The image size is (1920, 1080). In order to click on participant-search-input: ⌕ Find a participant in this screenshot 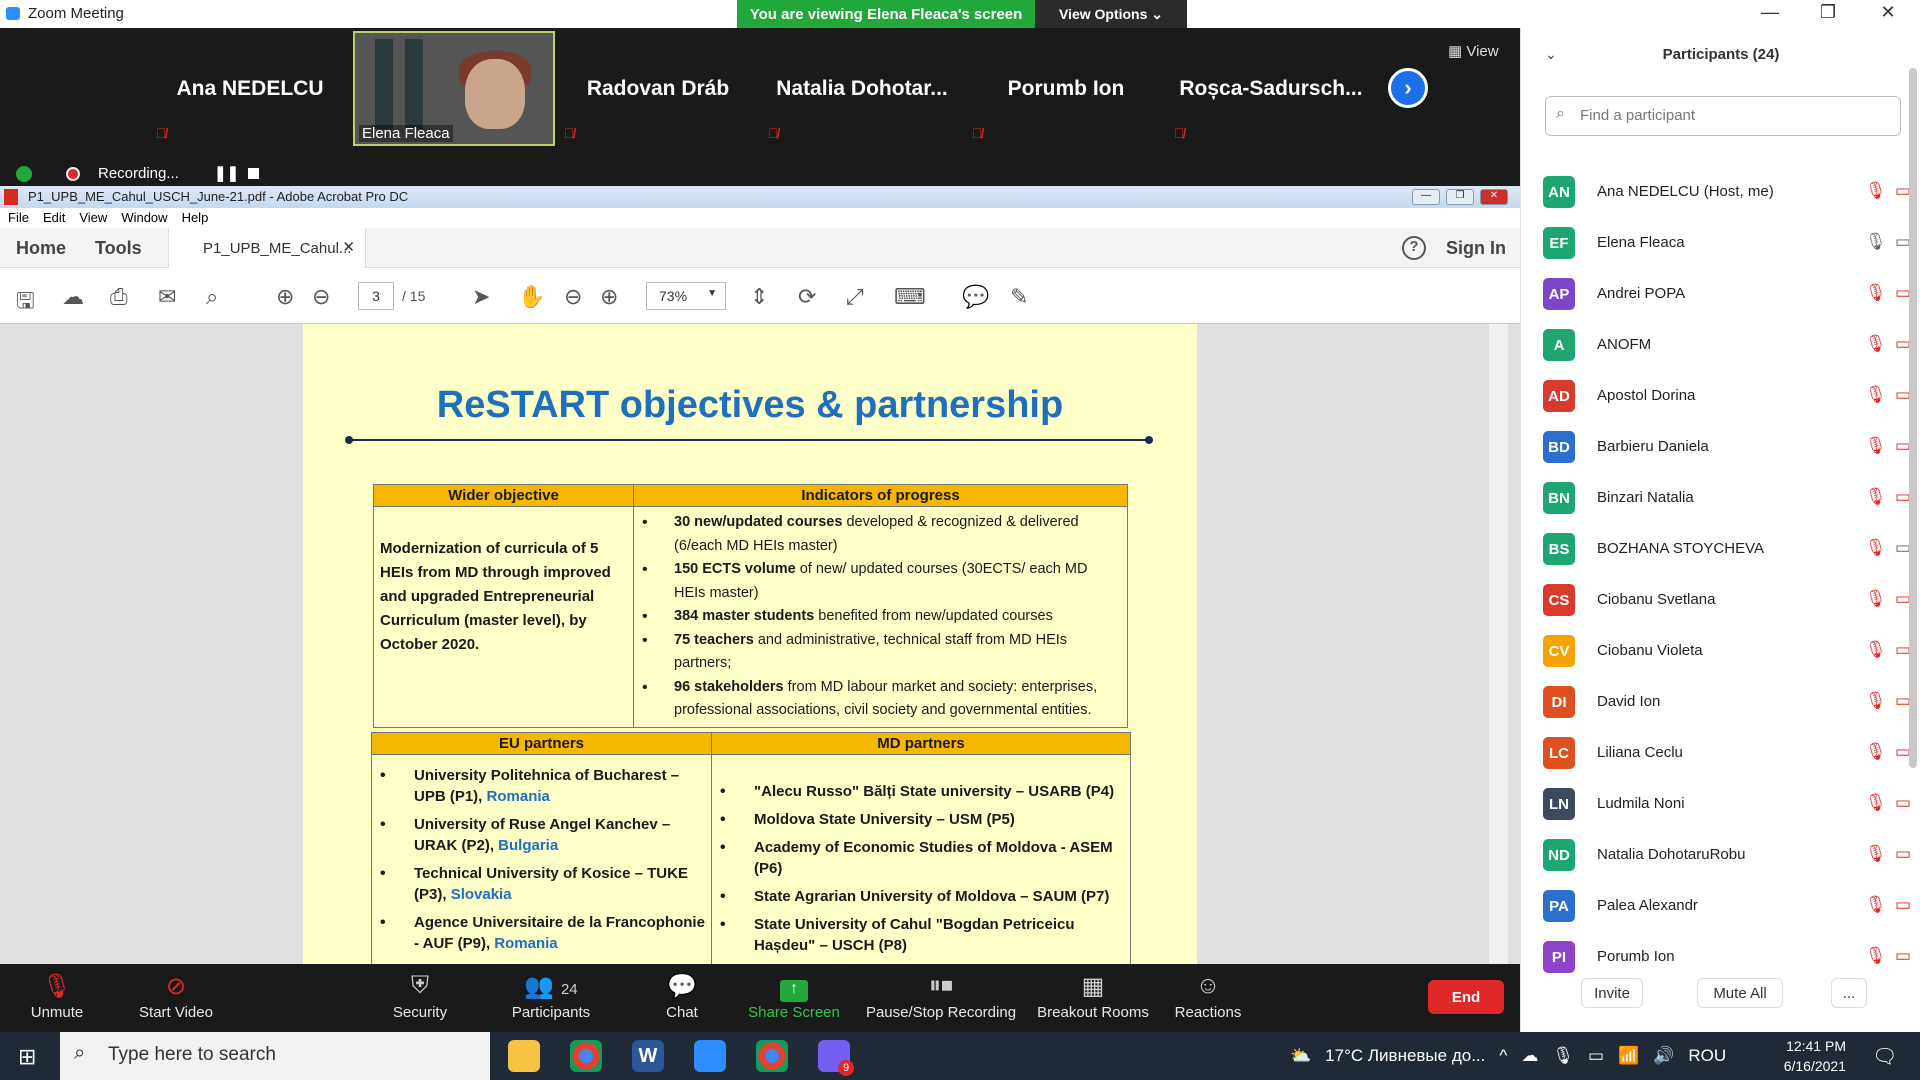, I will do `click(1723, 116)`.